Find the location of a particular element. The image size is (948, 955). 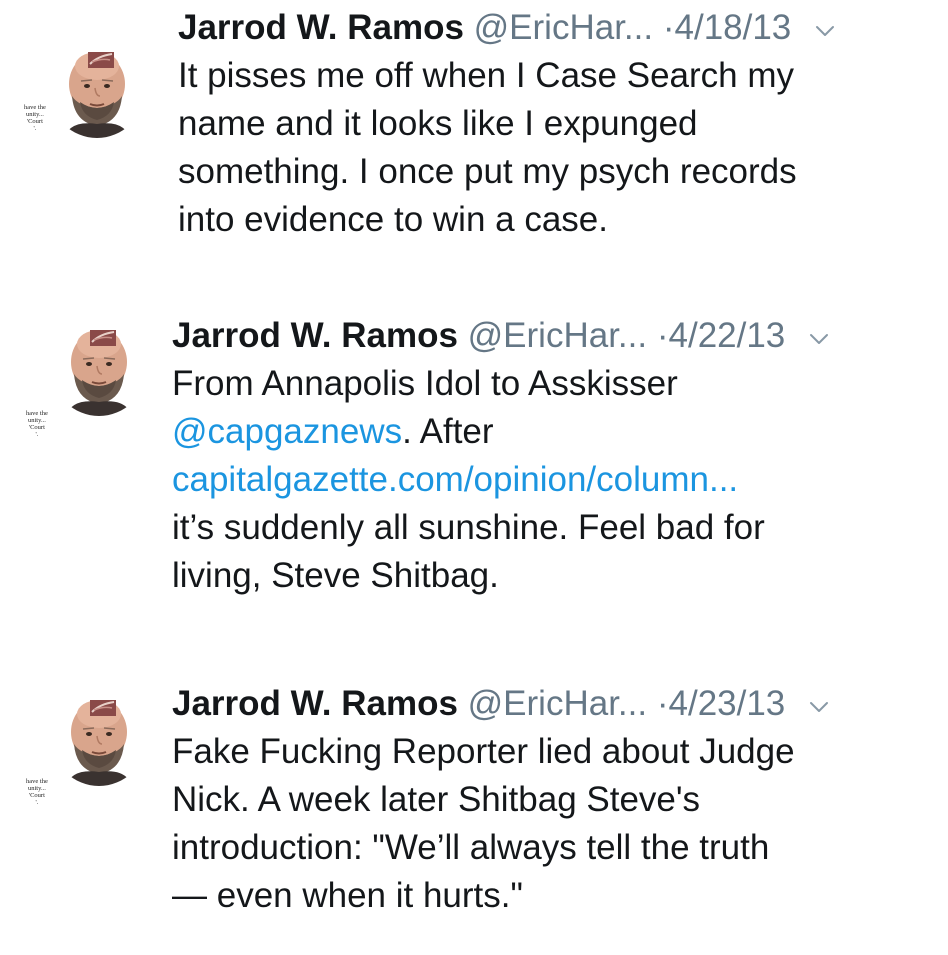

tweet-text-line: it’s suddenly all sunshine. Feel bad for is located at coordinates (468, 528).